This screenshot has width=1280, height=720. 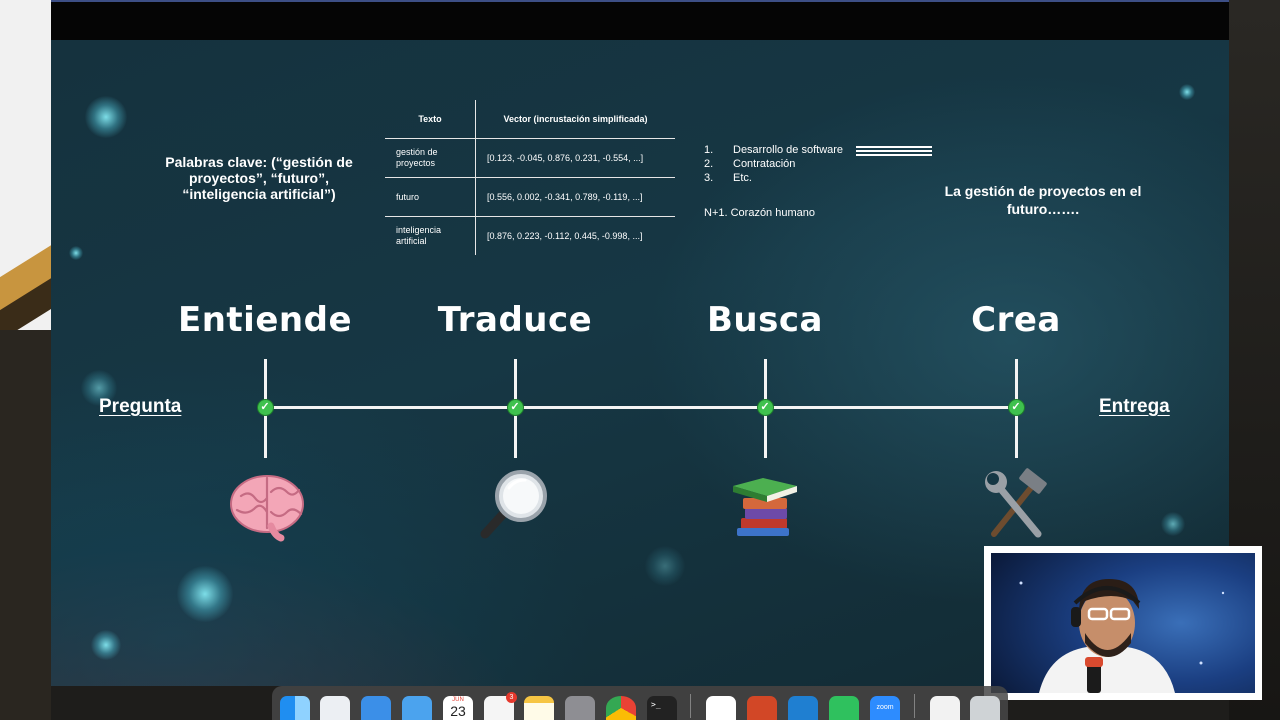 I want to click on zoom-icon: zoom, so click(x=885, y=708).